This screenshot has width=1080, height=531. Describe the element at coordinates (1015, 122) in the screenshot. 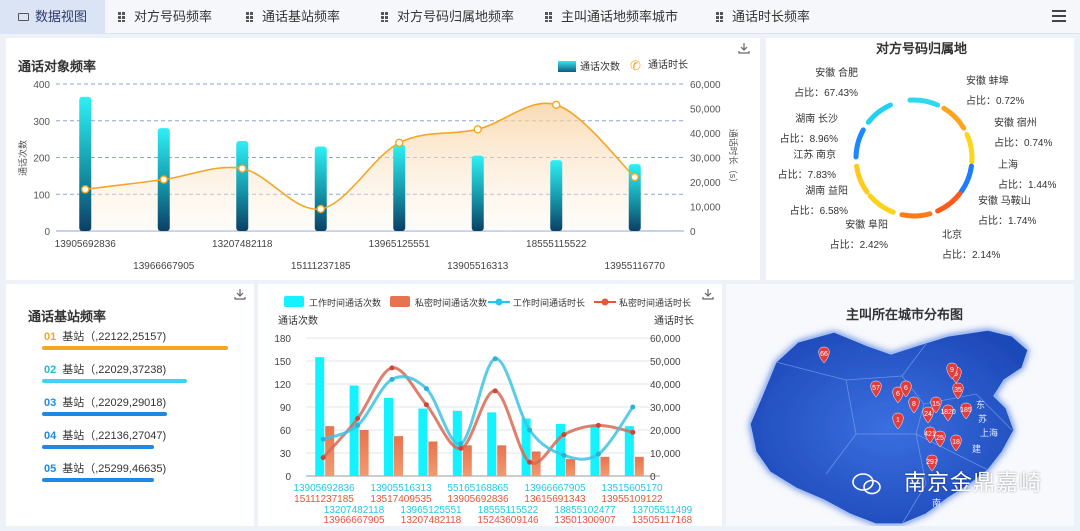

I see `attribution-label: 安徽 宿州` at that location.